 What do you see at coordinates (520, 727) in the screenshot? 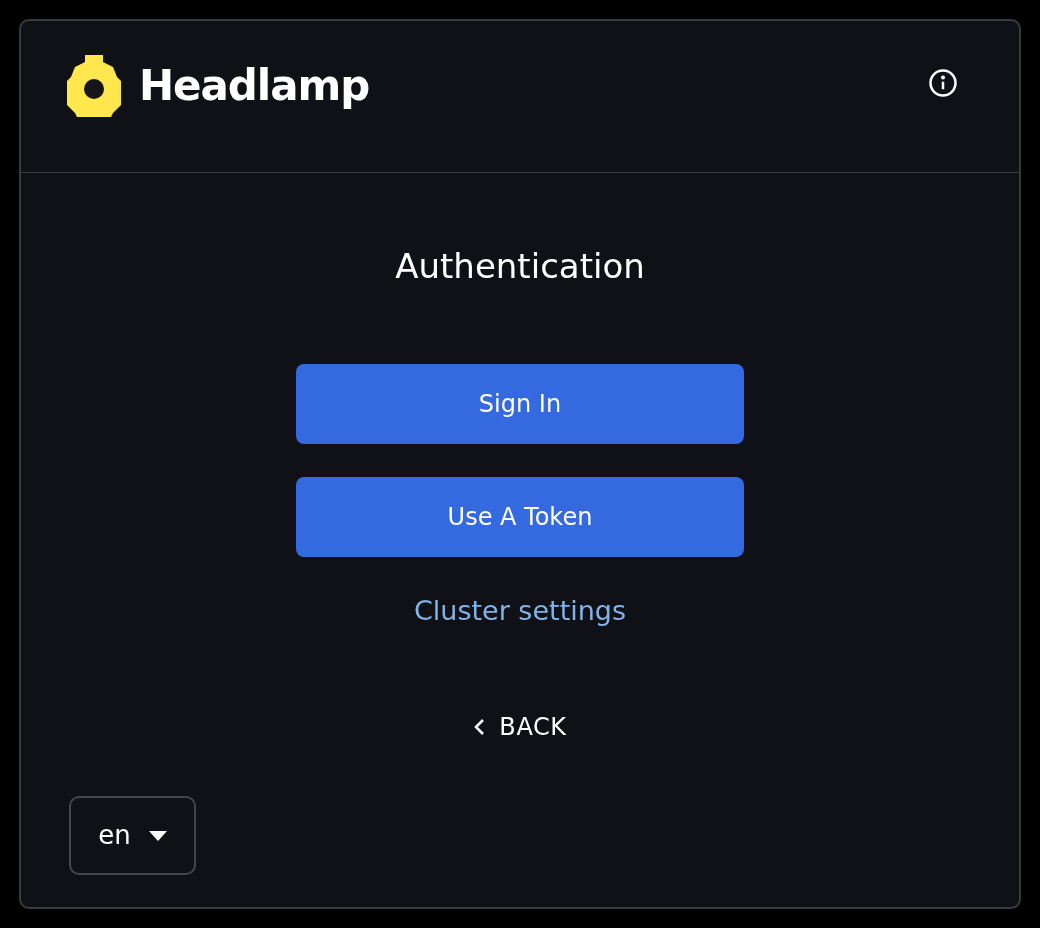
I see `back-button: BACK` at bounding box center [520, 727].